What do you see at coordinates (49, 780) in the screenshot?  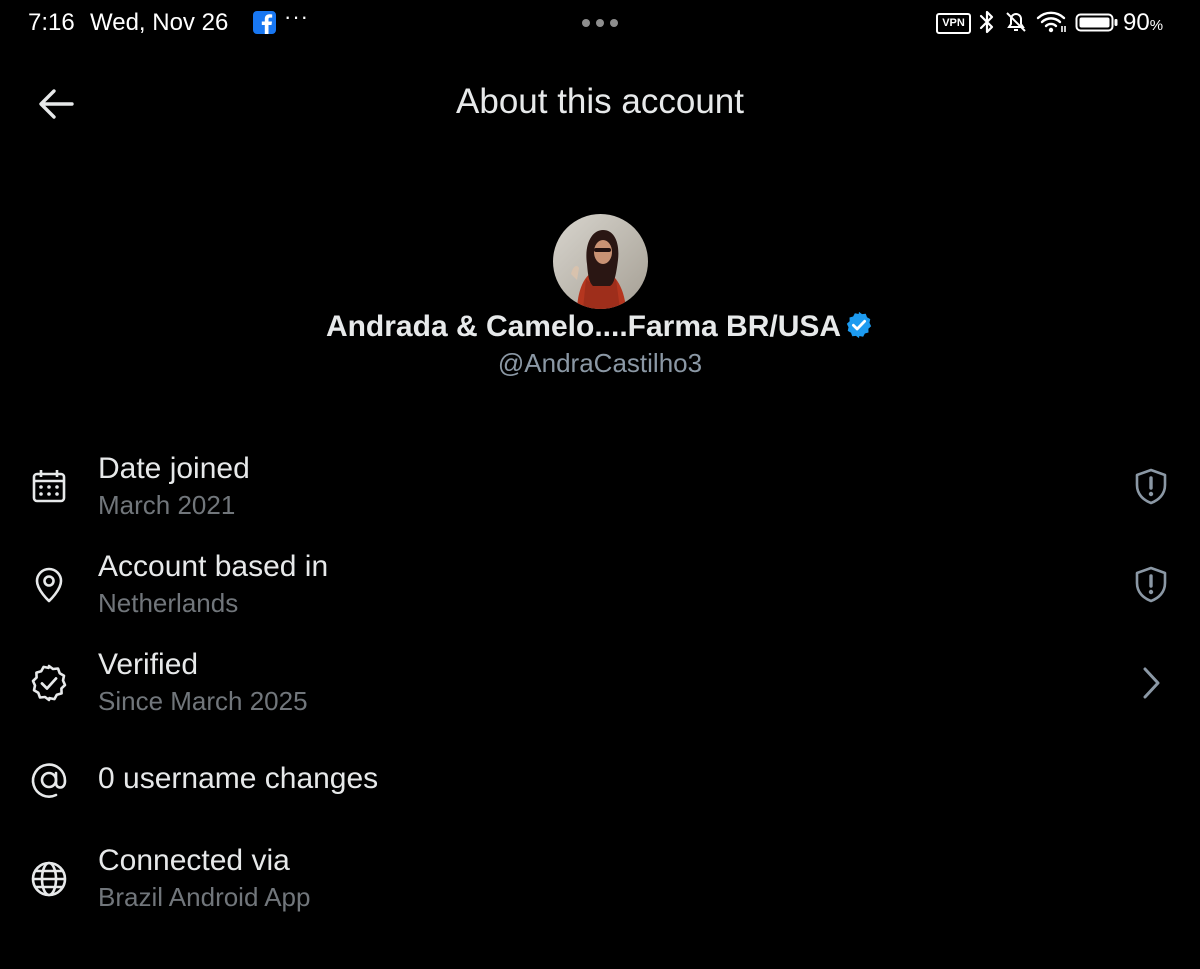 I see `at-sign-icon` at bounding box center [49, 780].